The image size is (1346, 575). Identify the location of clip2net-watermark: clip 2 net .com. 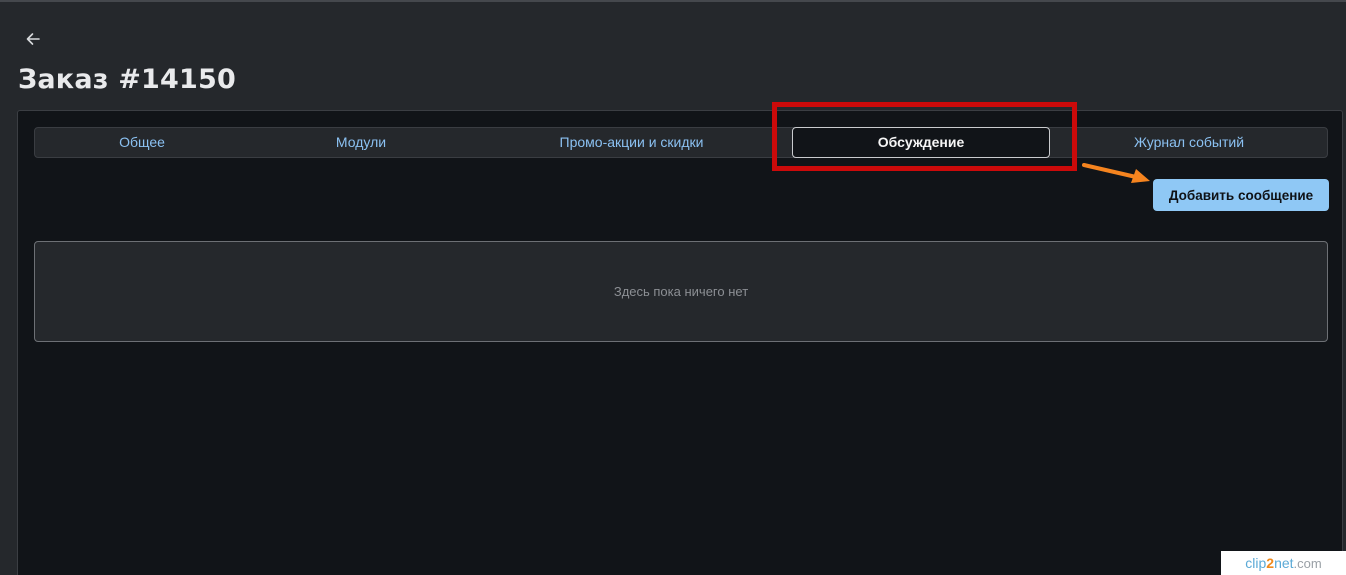
(1283, 563).